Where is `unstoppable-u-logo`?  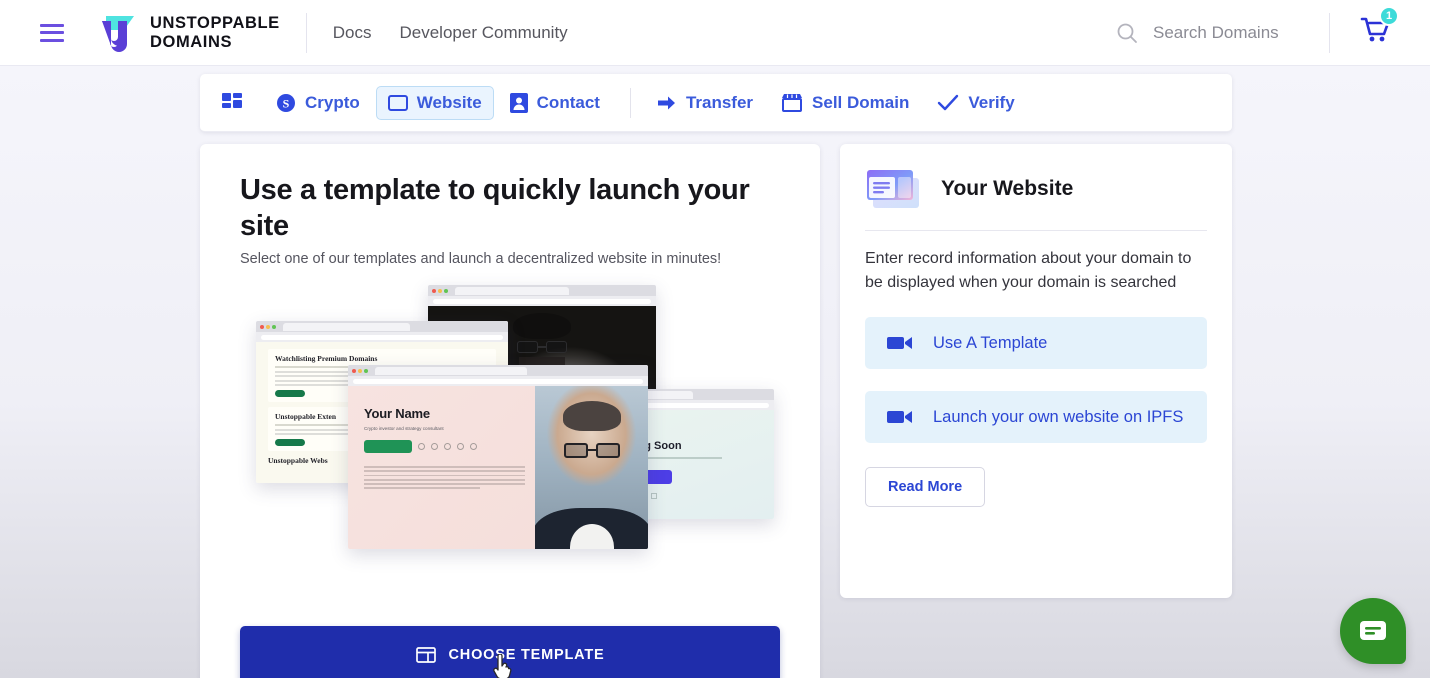 unstoppable-u-logo is located at coordinates (115, 33).